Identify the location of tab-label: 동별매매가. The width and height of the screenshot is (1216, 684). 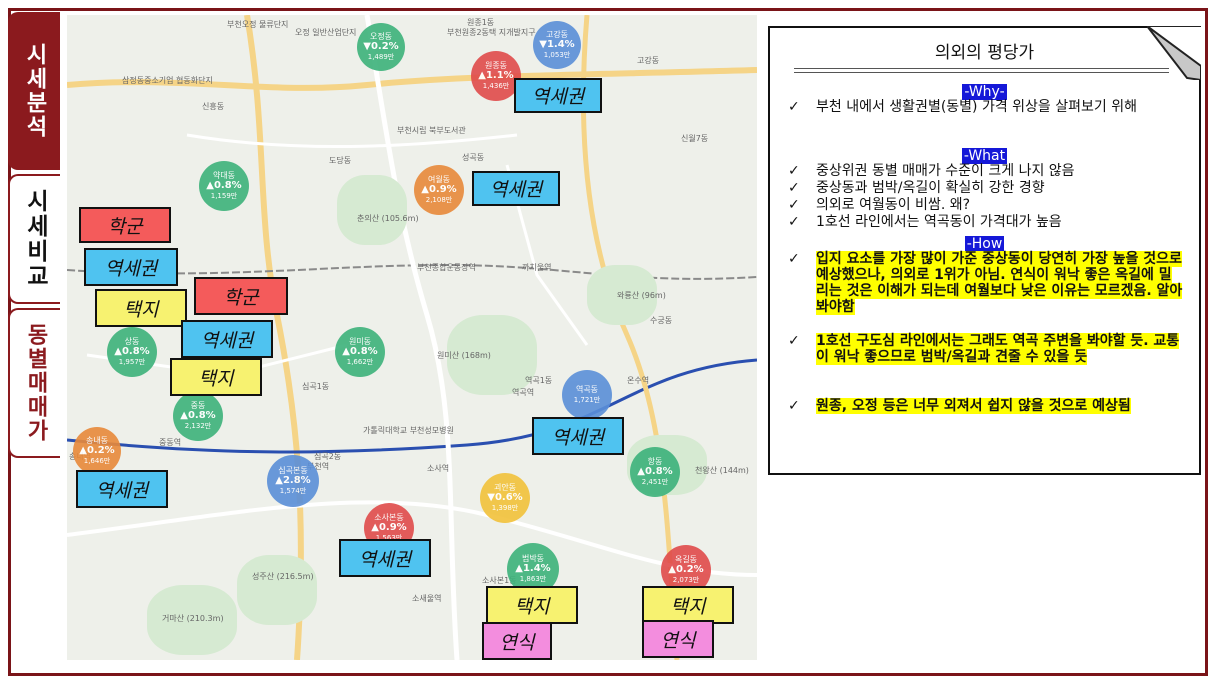
(35, 383).